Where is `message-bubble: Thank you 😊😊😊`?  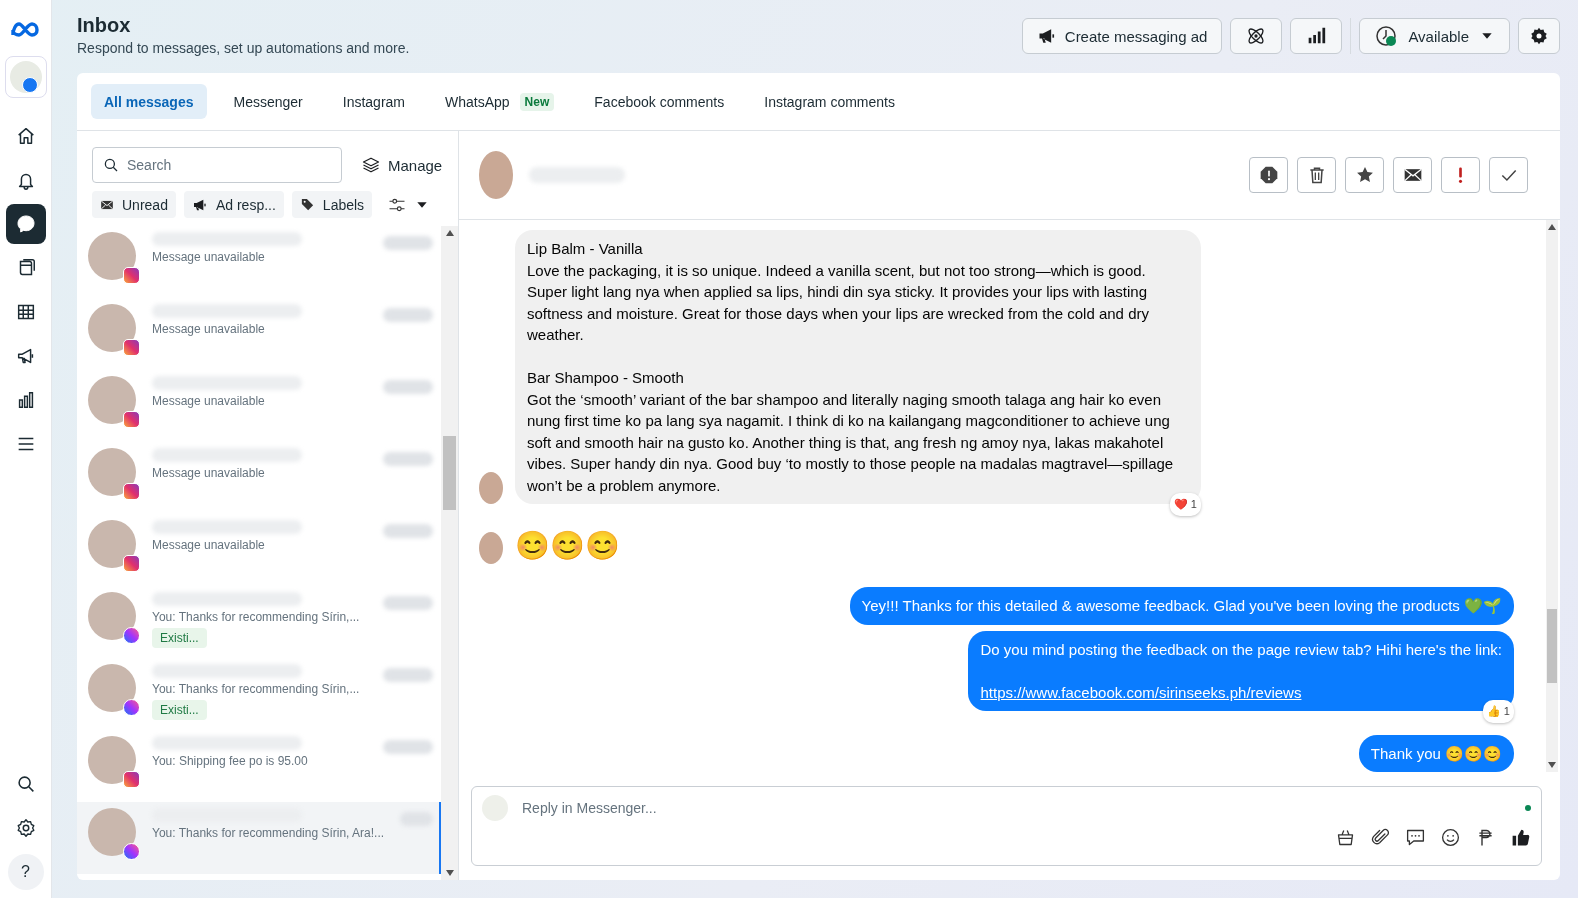 message-bubble: Thank you 😊😊😊 is located at coordinates (1436, 753).